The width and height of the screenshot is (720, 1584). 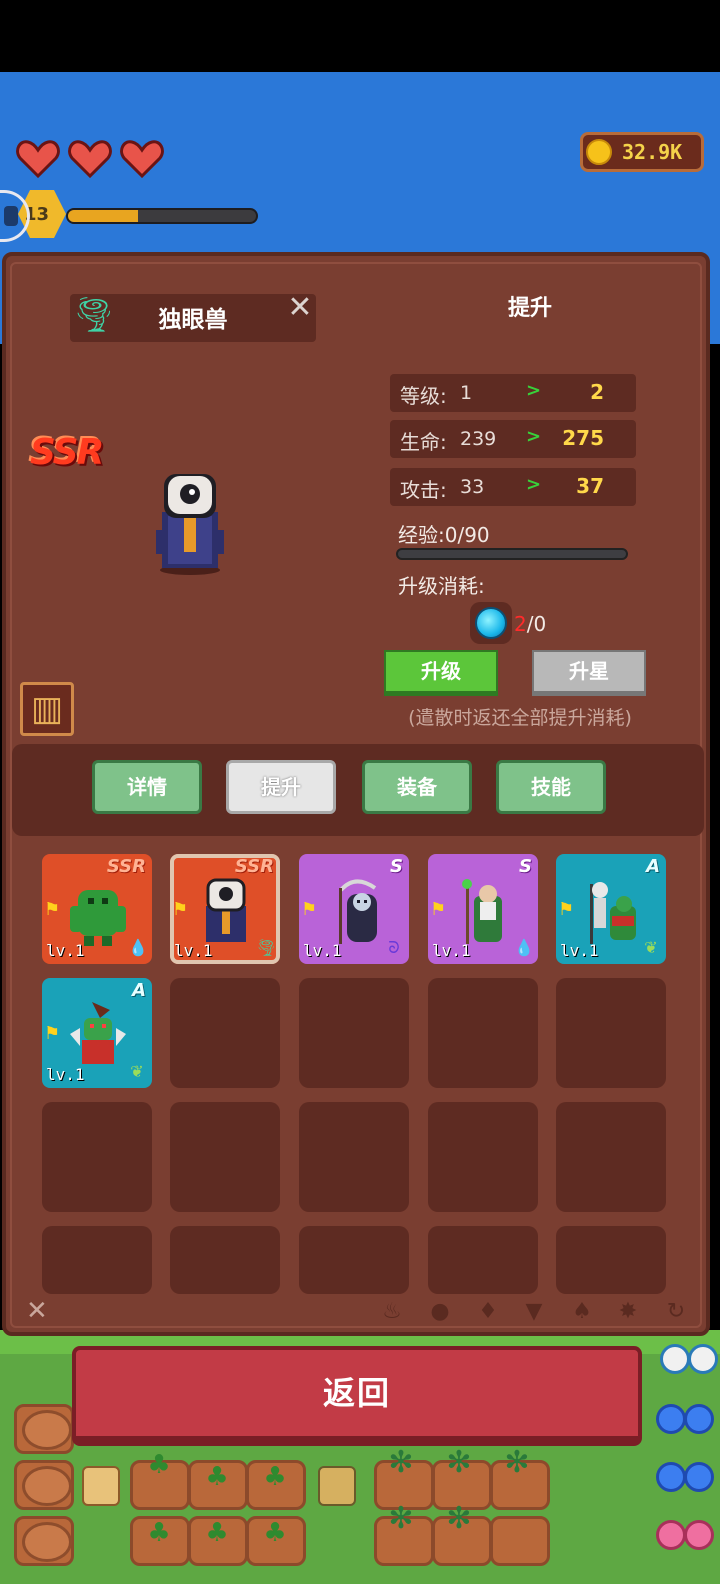 I want to click on player-xp-bar, so click(x=162, y=216).